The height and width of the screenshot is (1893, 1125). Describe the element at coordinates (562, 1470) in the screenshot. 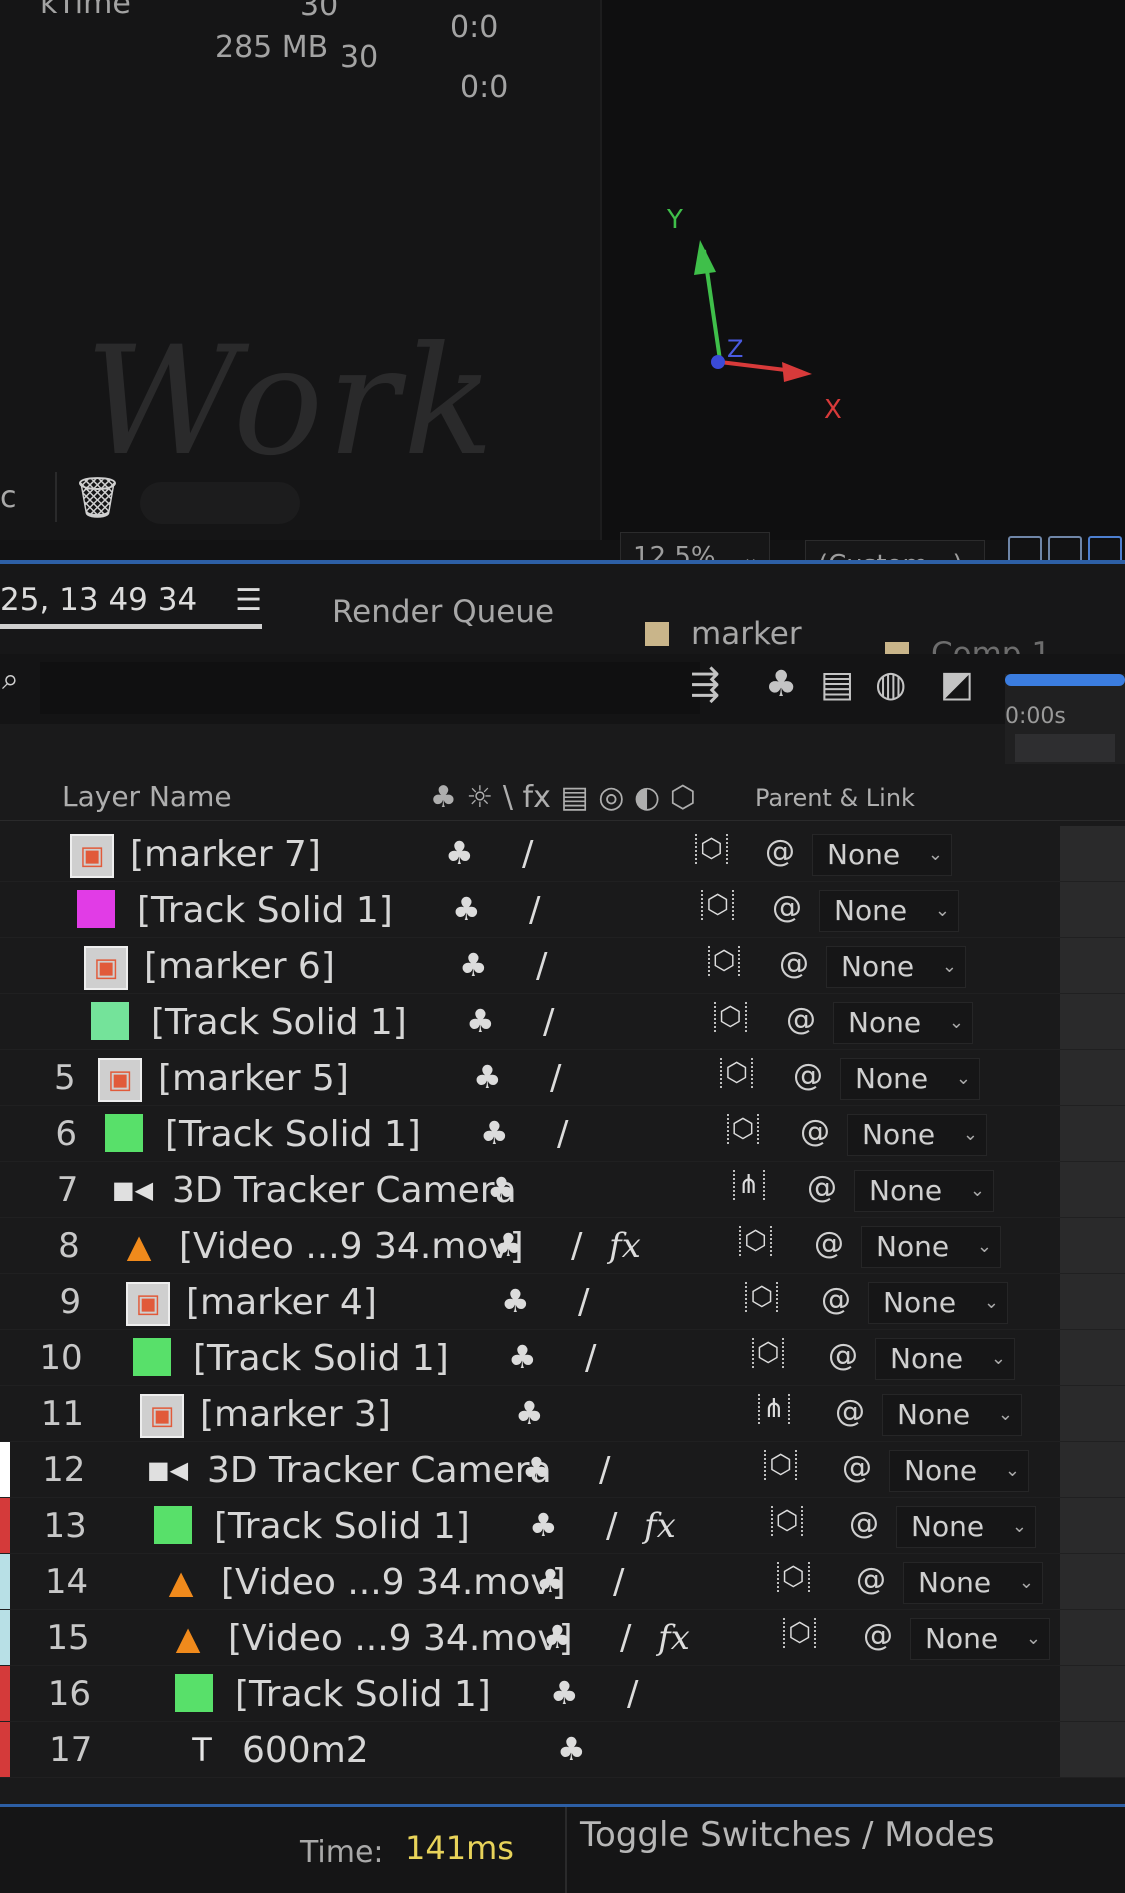

I see `layer-row: 12 ■◀ 3D Tracker Camera ♣ / ⬡ @ None ⌄` at that location.